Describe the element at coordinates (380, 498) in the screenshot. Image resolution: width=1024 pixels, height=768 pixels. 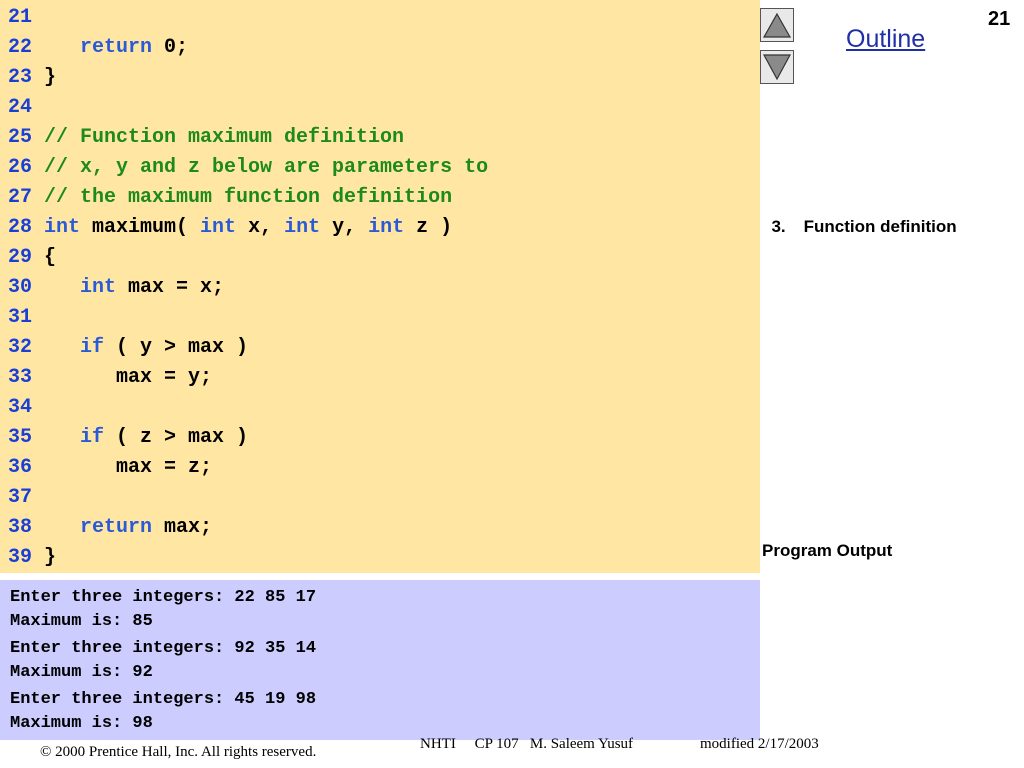
I see `code-line: 37` at that location.